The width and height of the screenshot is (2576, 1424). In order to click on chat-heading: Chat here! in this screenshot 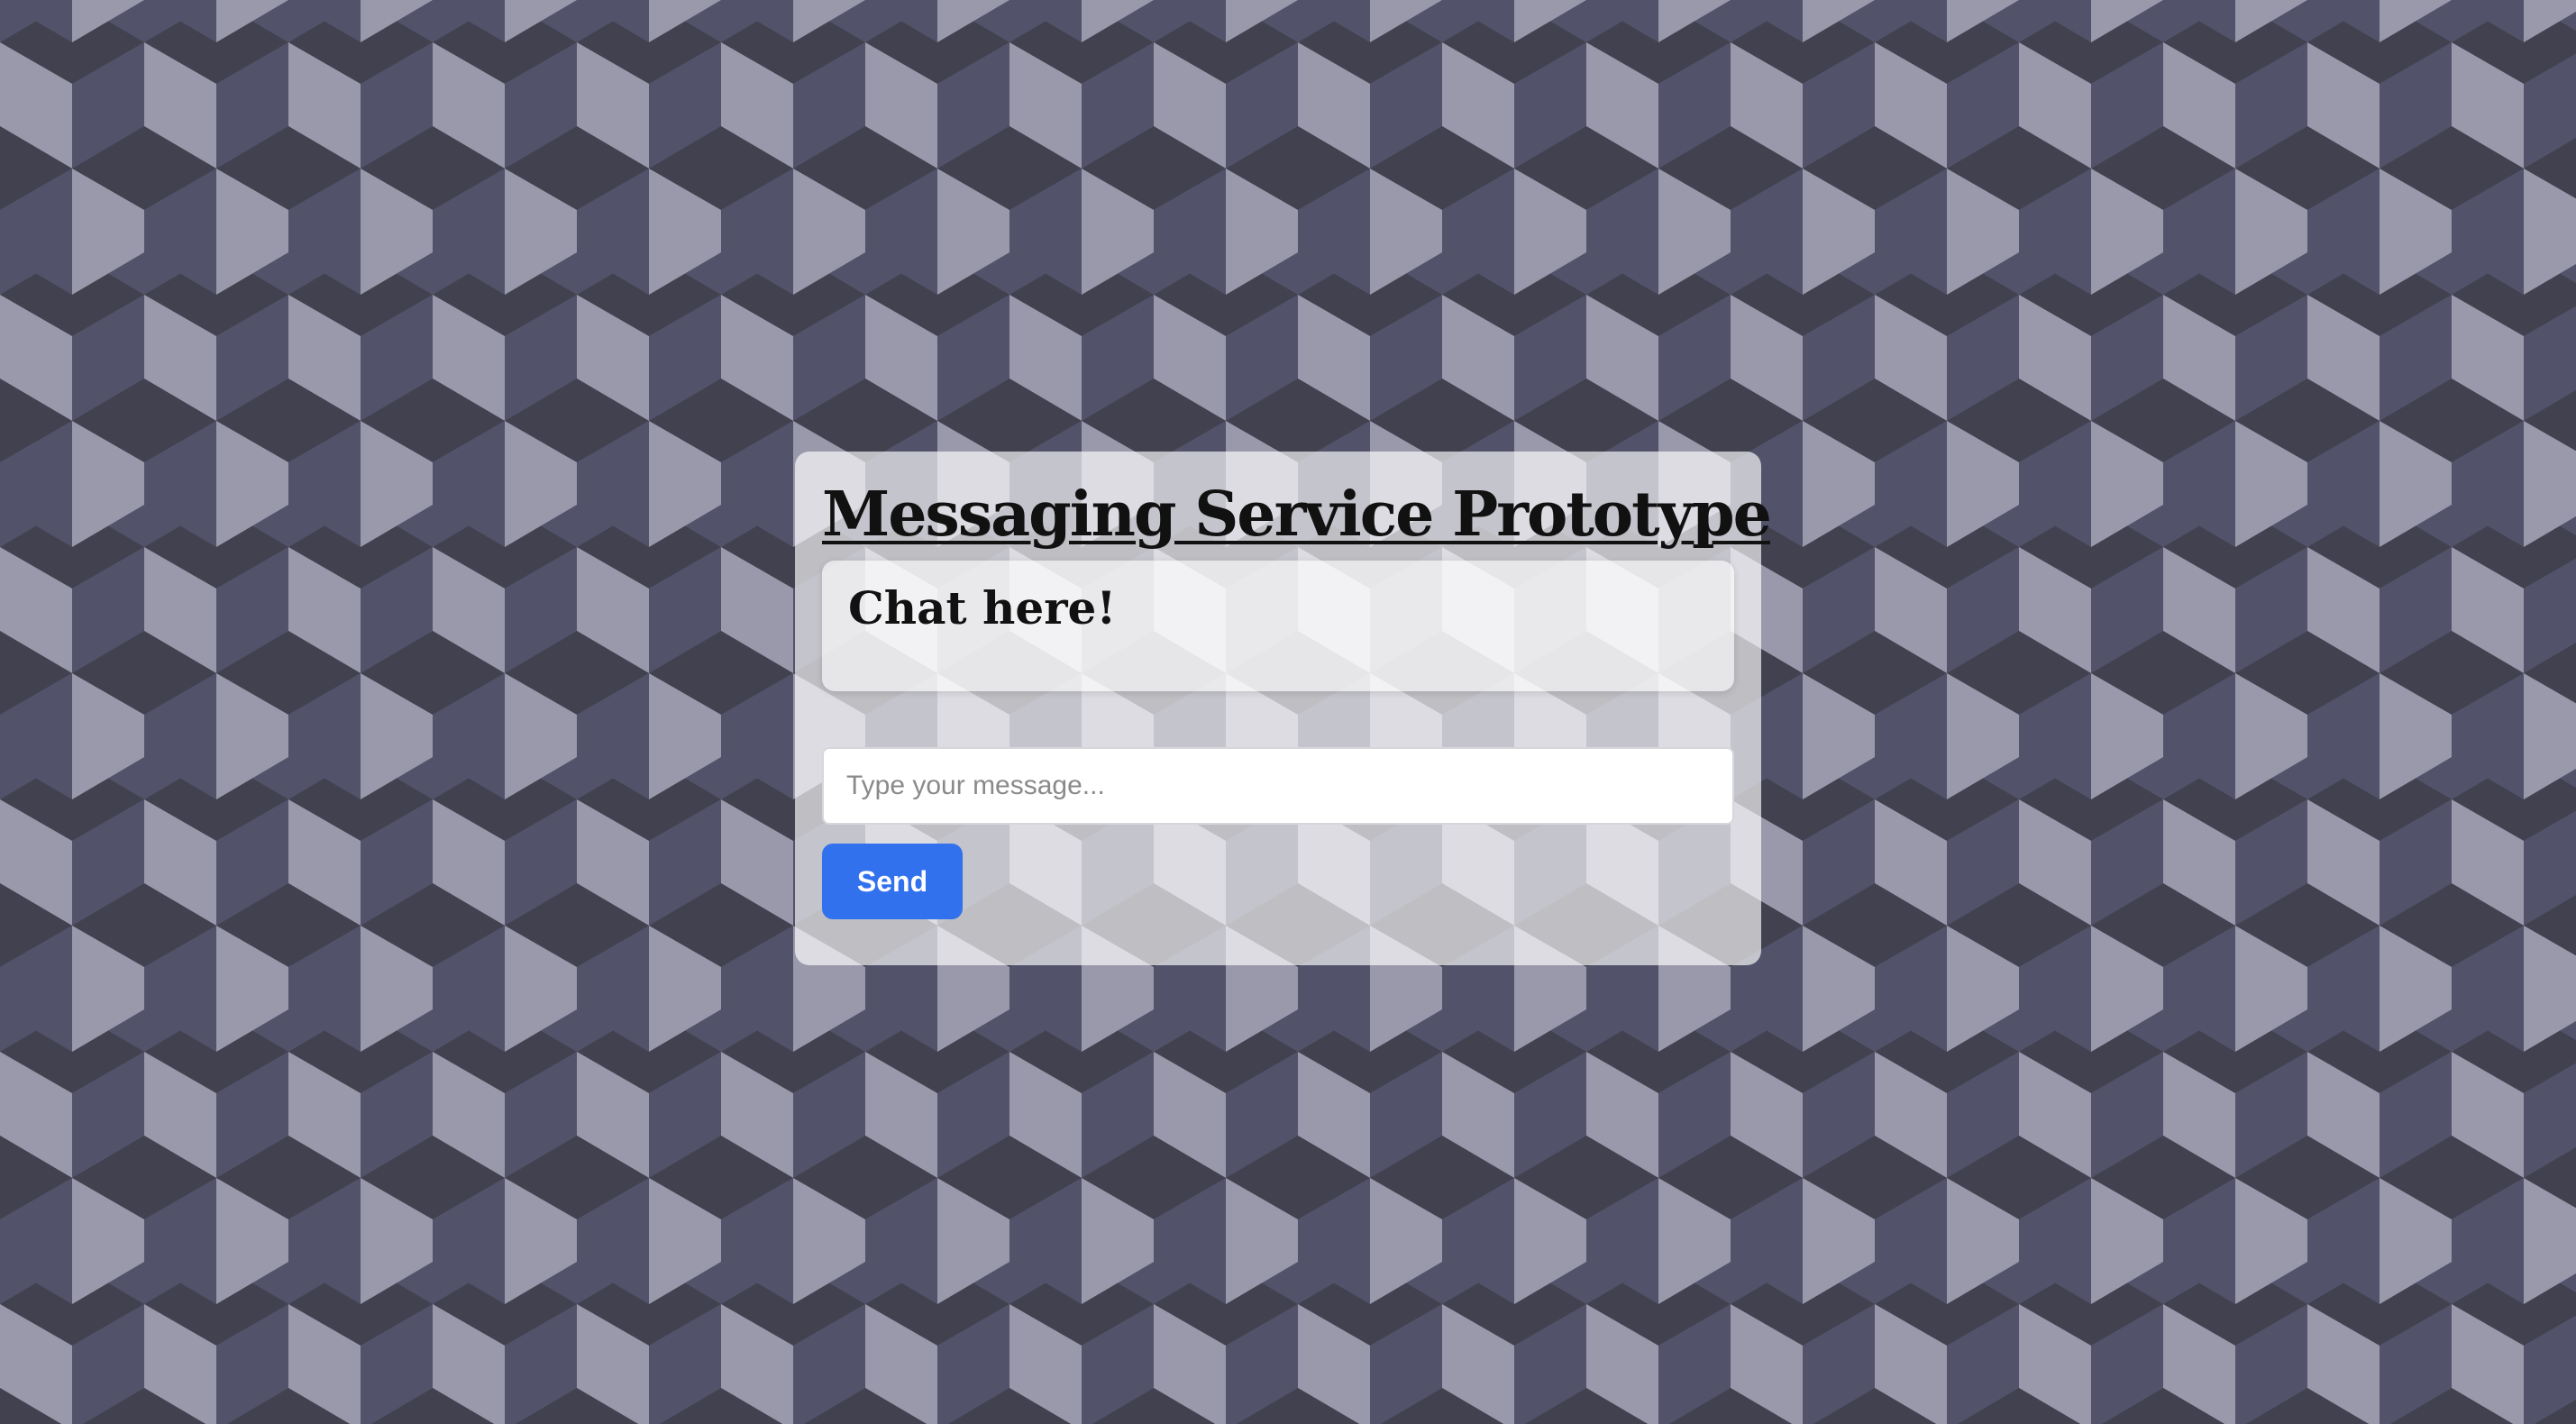, I will do `click(982, 607)`.